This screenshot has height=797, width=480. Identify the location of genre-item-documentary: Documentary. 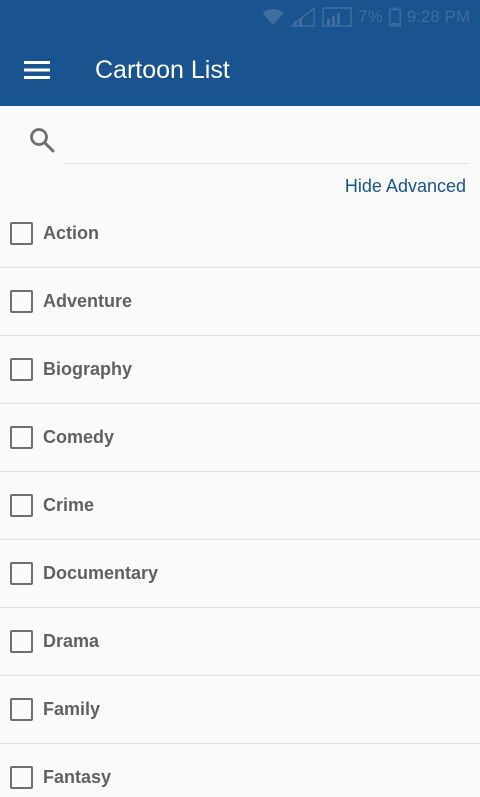
(240, 574).